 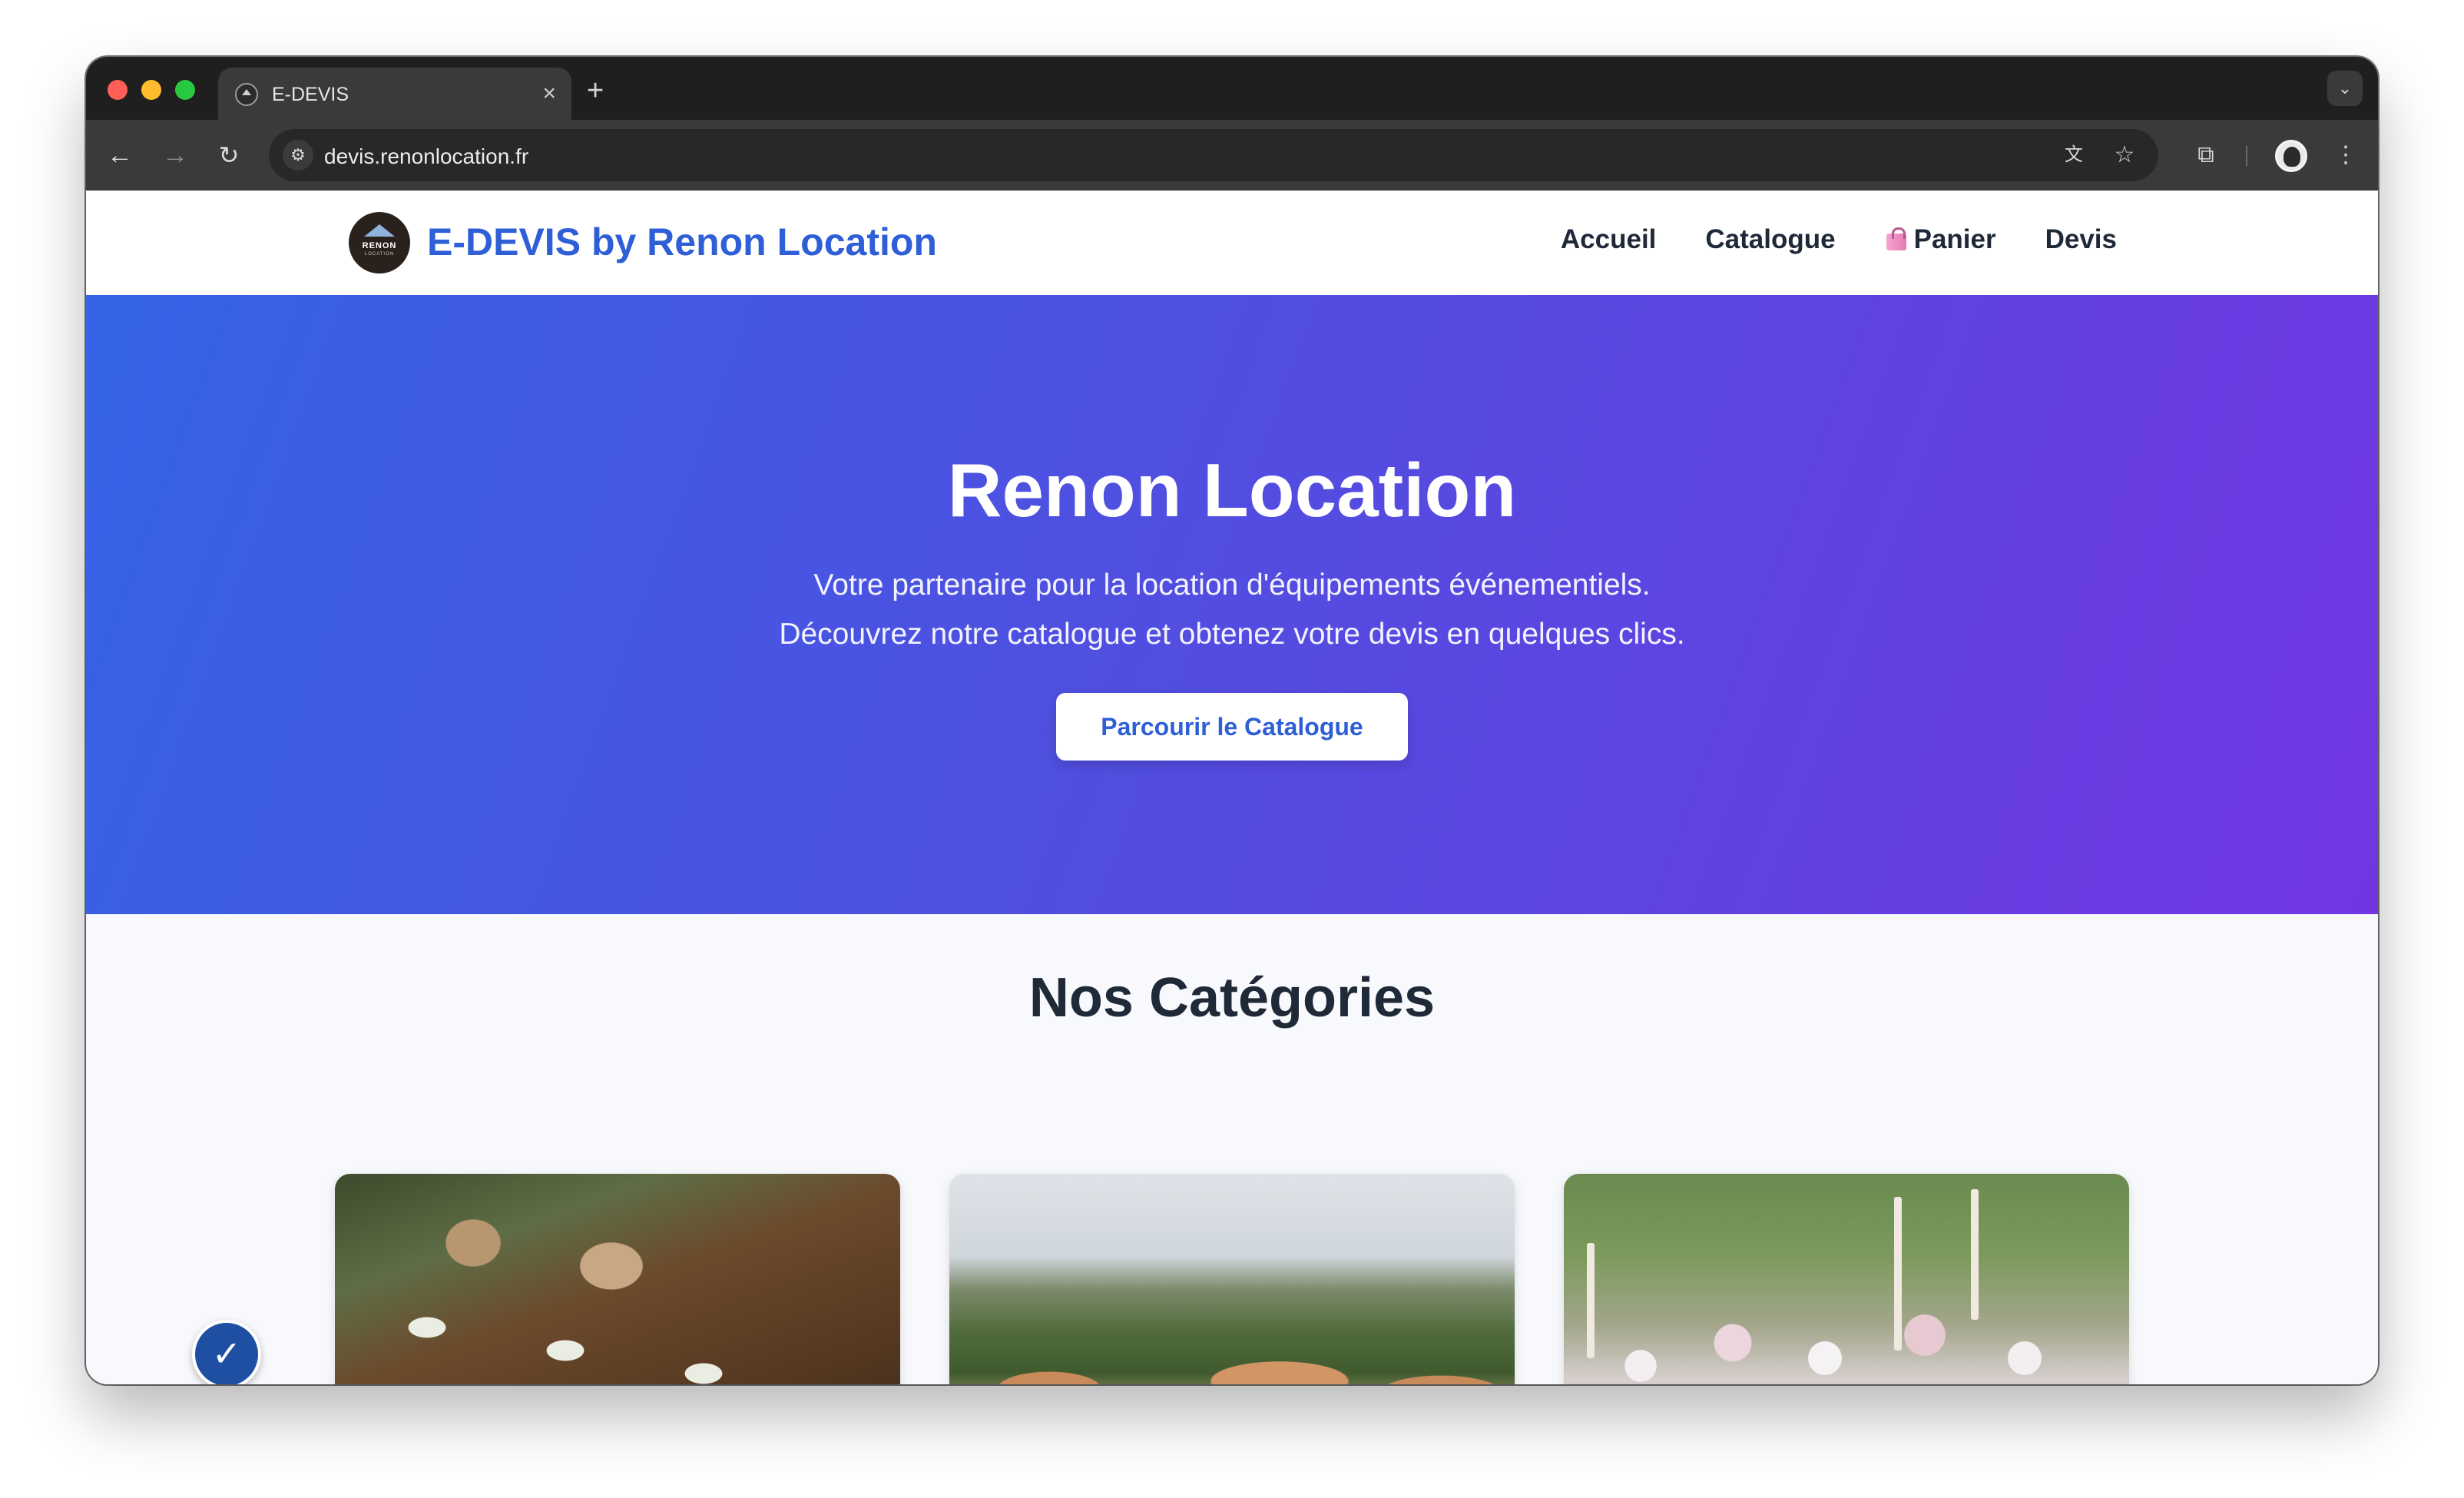 I want to click on category-card-decoration, so click(x=1846, y=1279).